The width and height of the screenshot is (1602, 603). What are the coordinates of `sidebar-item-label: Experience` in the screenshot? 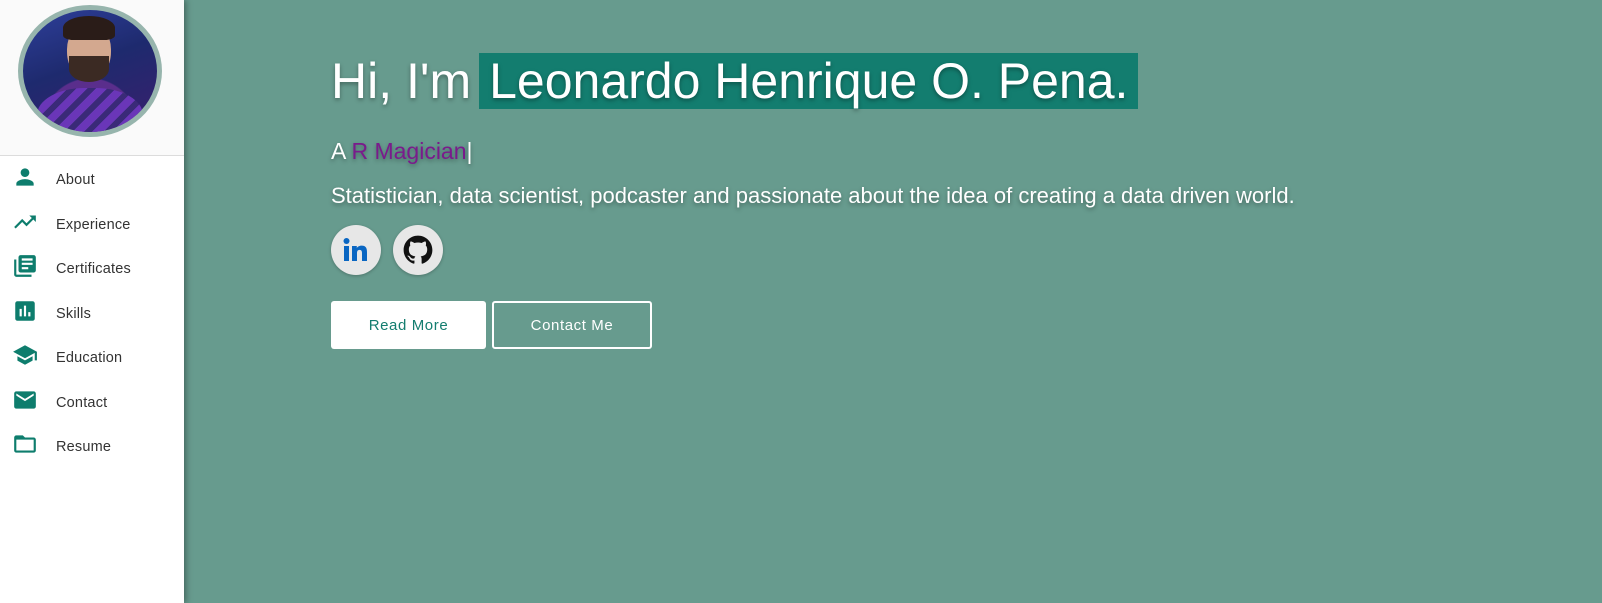 It's located at (93, 224).